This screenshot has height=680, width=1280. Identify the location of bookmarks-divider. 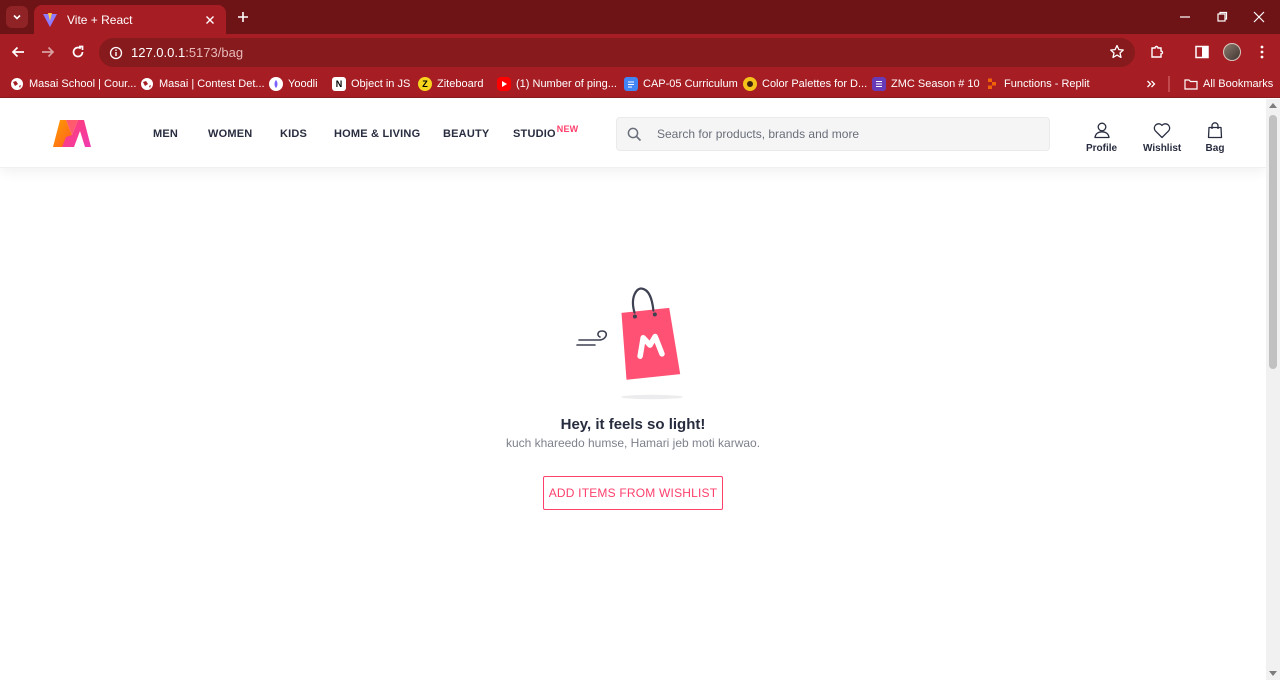
(1169, 84).